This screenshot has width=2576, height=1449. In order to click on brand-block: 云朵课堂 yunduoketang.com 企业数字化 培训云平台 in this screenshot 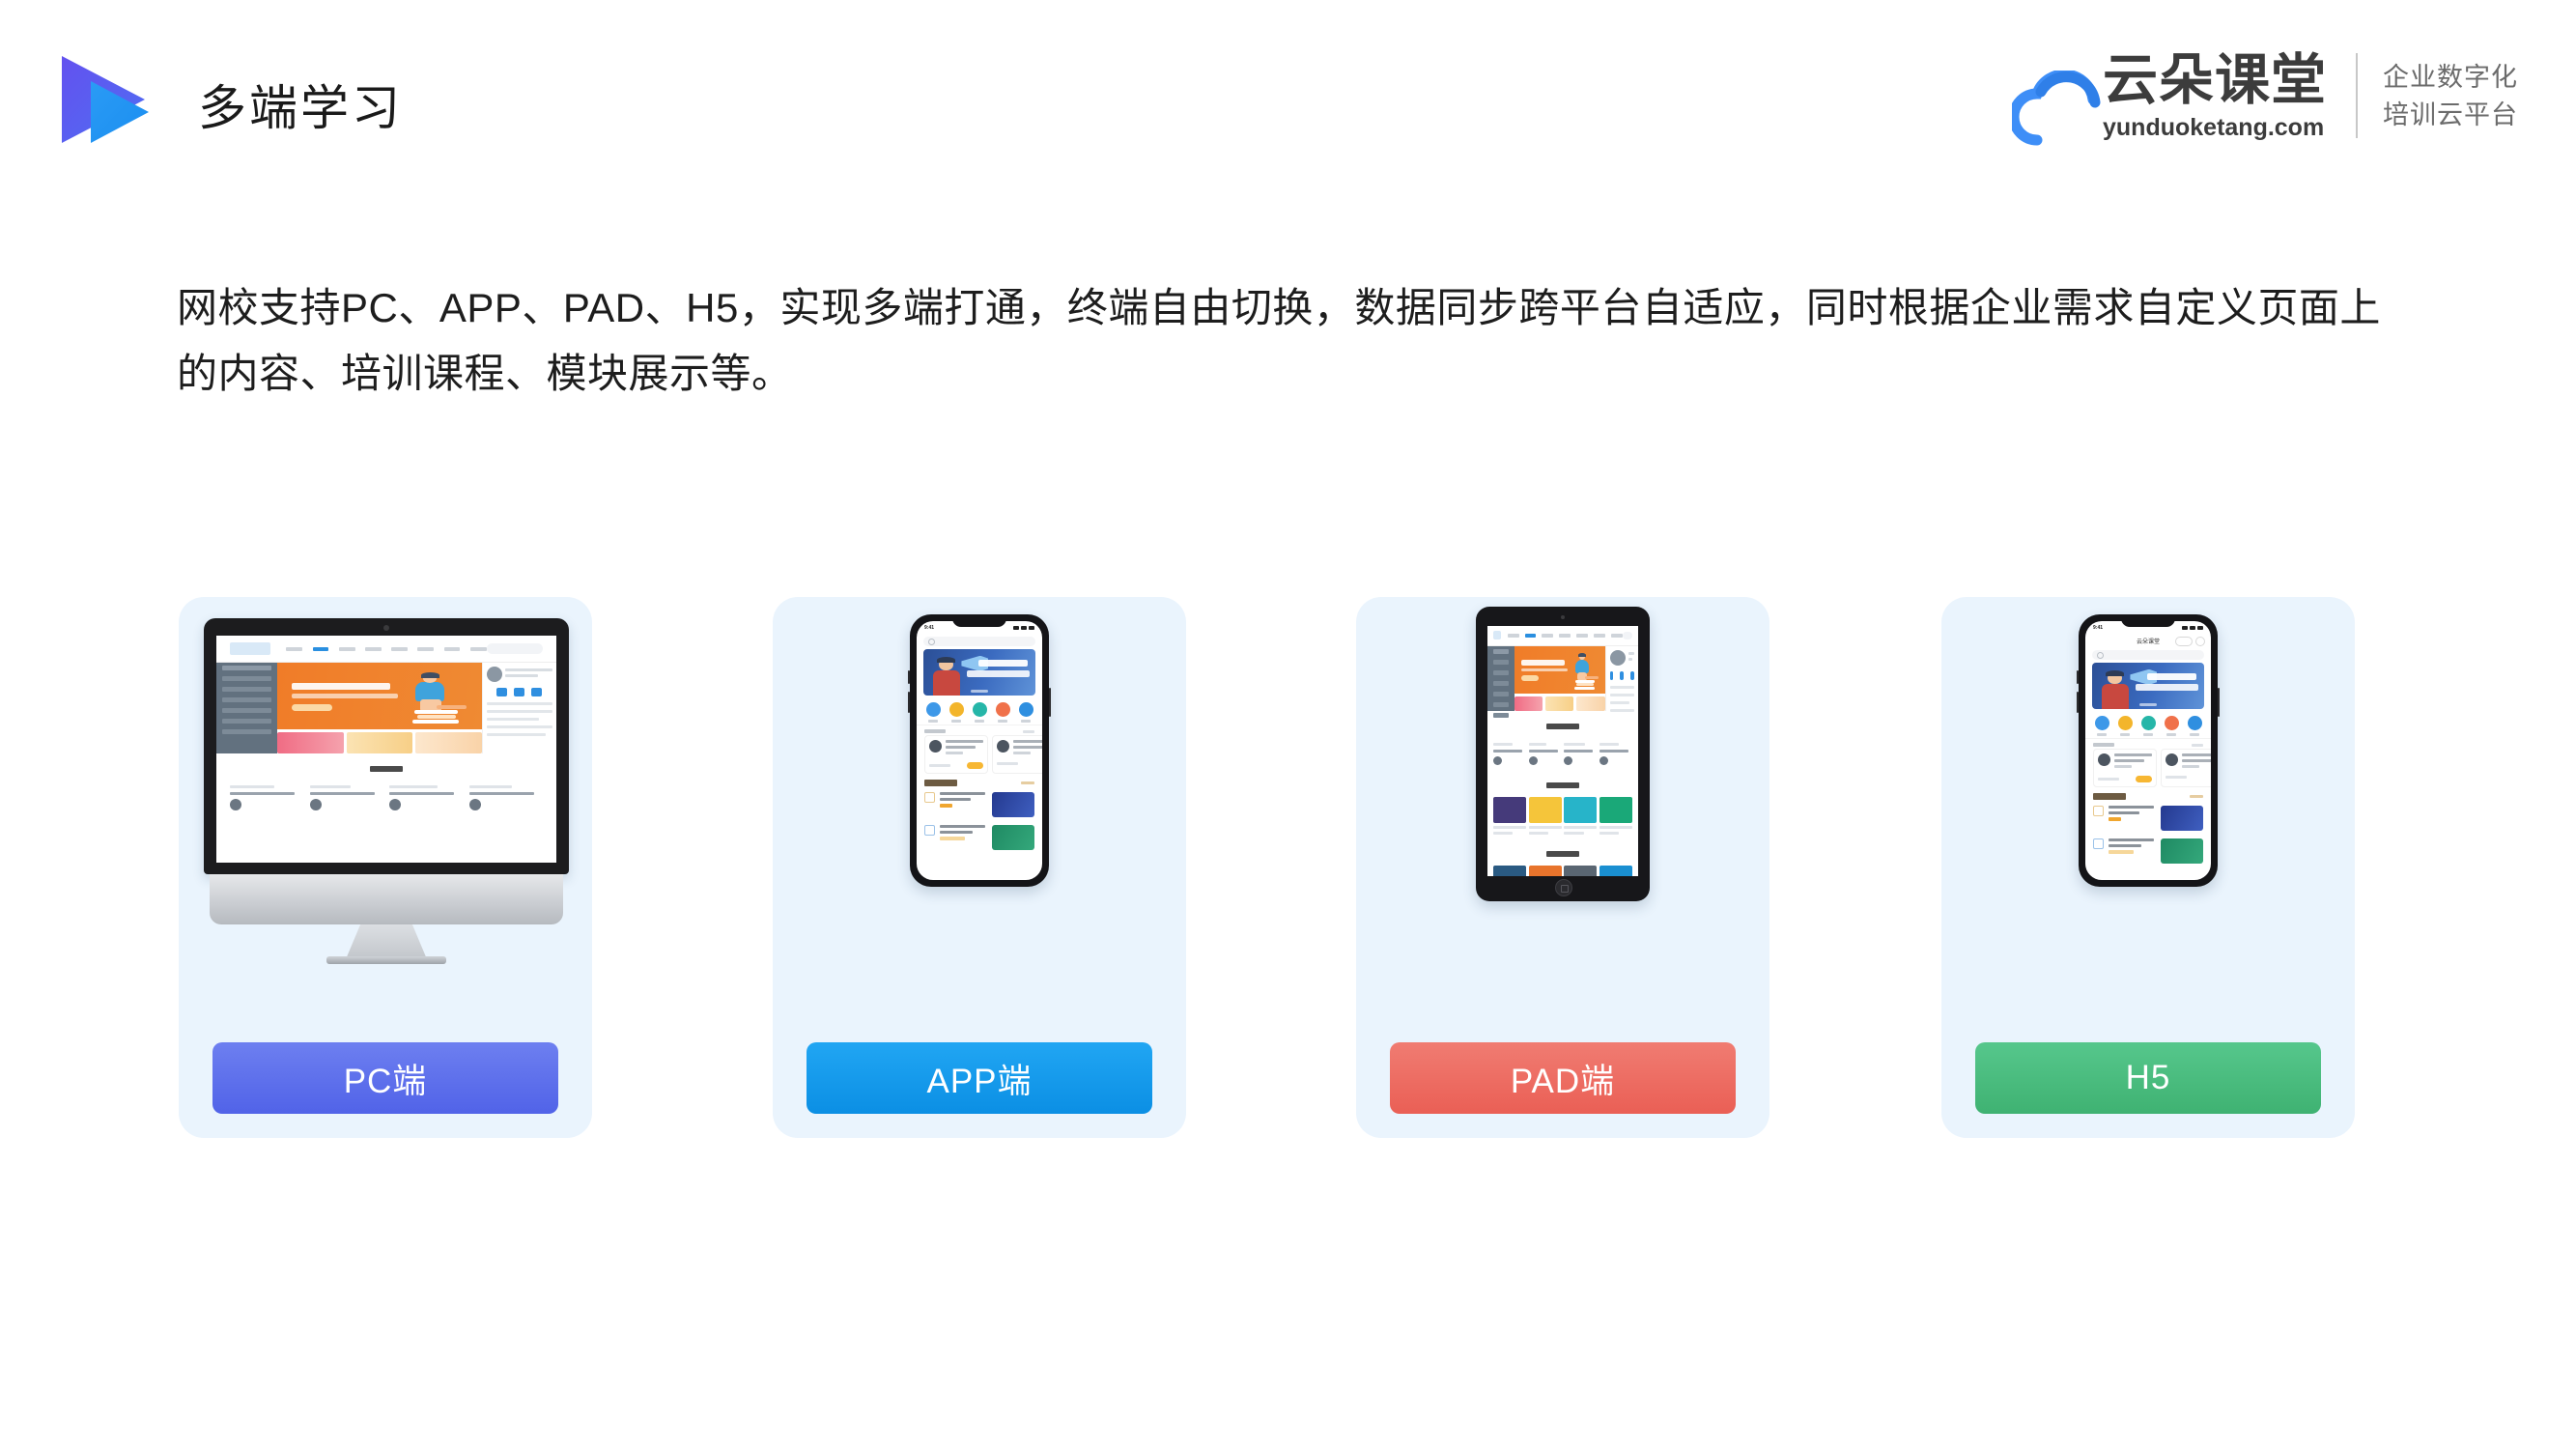, I will do `click(2263, 97)`.